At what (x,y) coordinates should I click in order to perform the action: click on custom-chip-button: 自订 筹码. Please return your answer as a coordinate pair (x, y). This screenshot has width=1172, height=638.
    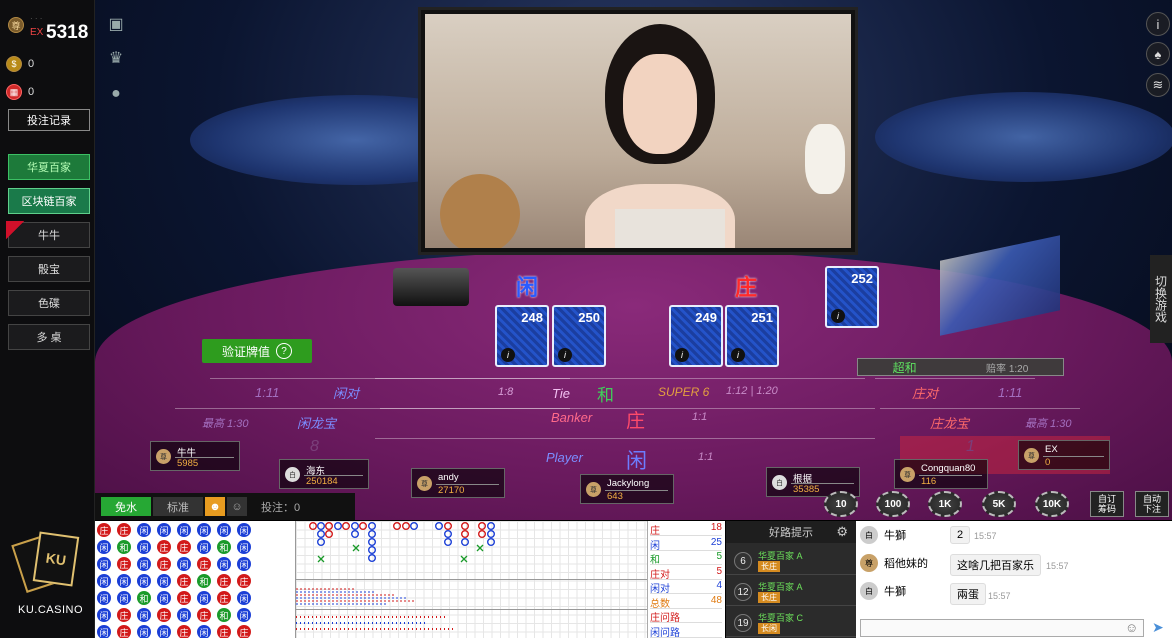
    Looking at the image, I should click on (1107, 504).